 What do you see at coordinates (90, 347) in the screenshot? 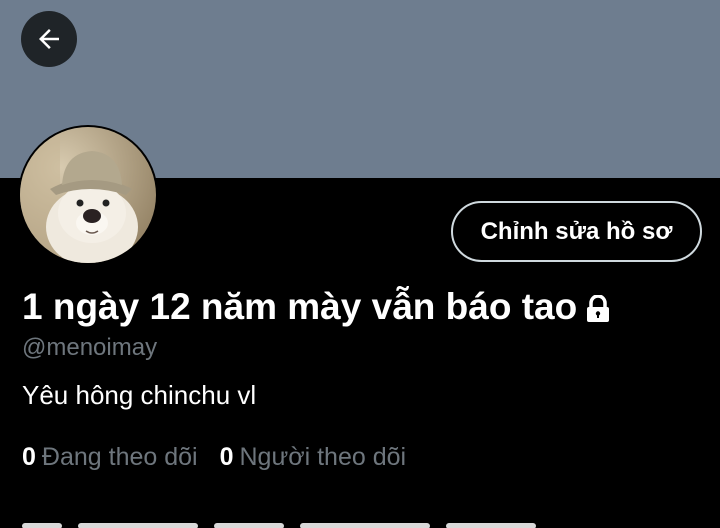
I see `user-handle: @menoimay` at bounding box center [90, 347].